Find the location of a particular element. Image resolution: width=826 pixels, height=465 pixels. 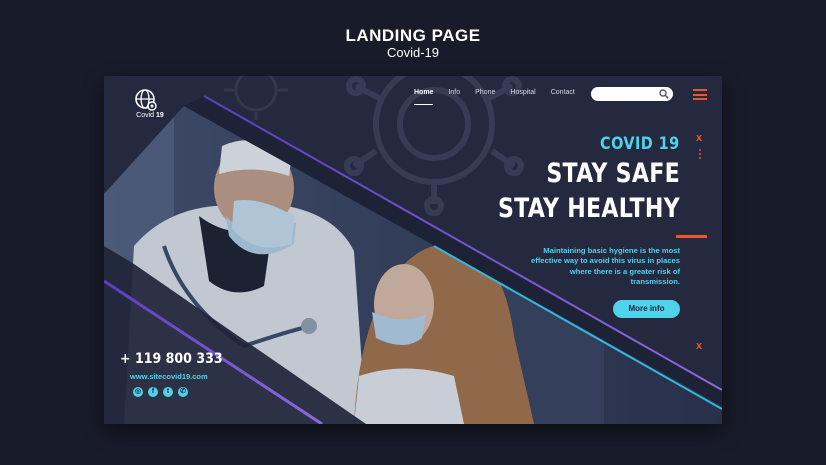

search-box is located at coordinates (632, 94).